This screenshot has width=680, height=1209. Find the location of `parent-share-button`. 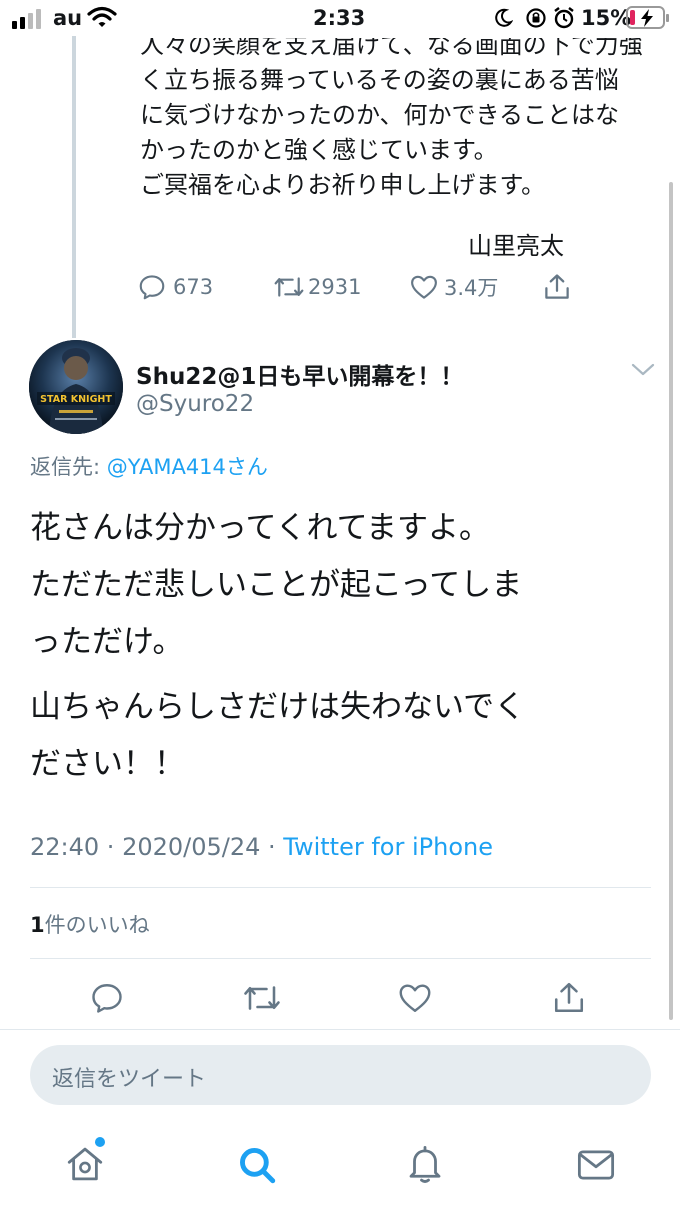

parent-share-button is located at coordinates (557, 287).